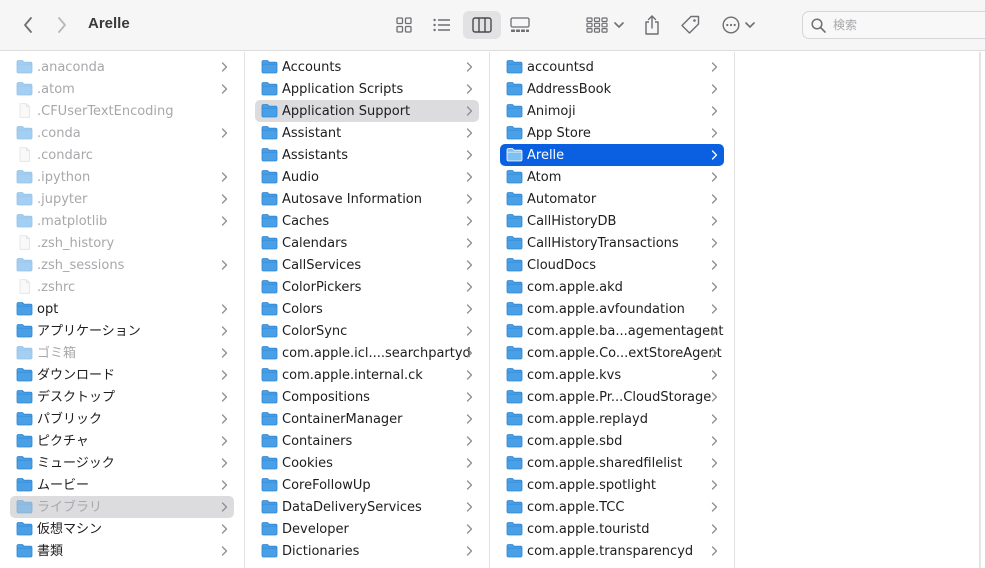 The width and height of the screenshot is (985, 568). Describe the element at coordinates (612, 397) in the screenshot. I see `folder-item: com.apple.Pr...CloudStorage` at that location.